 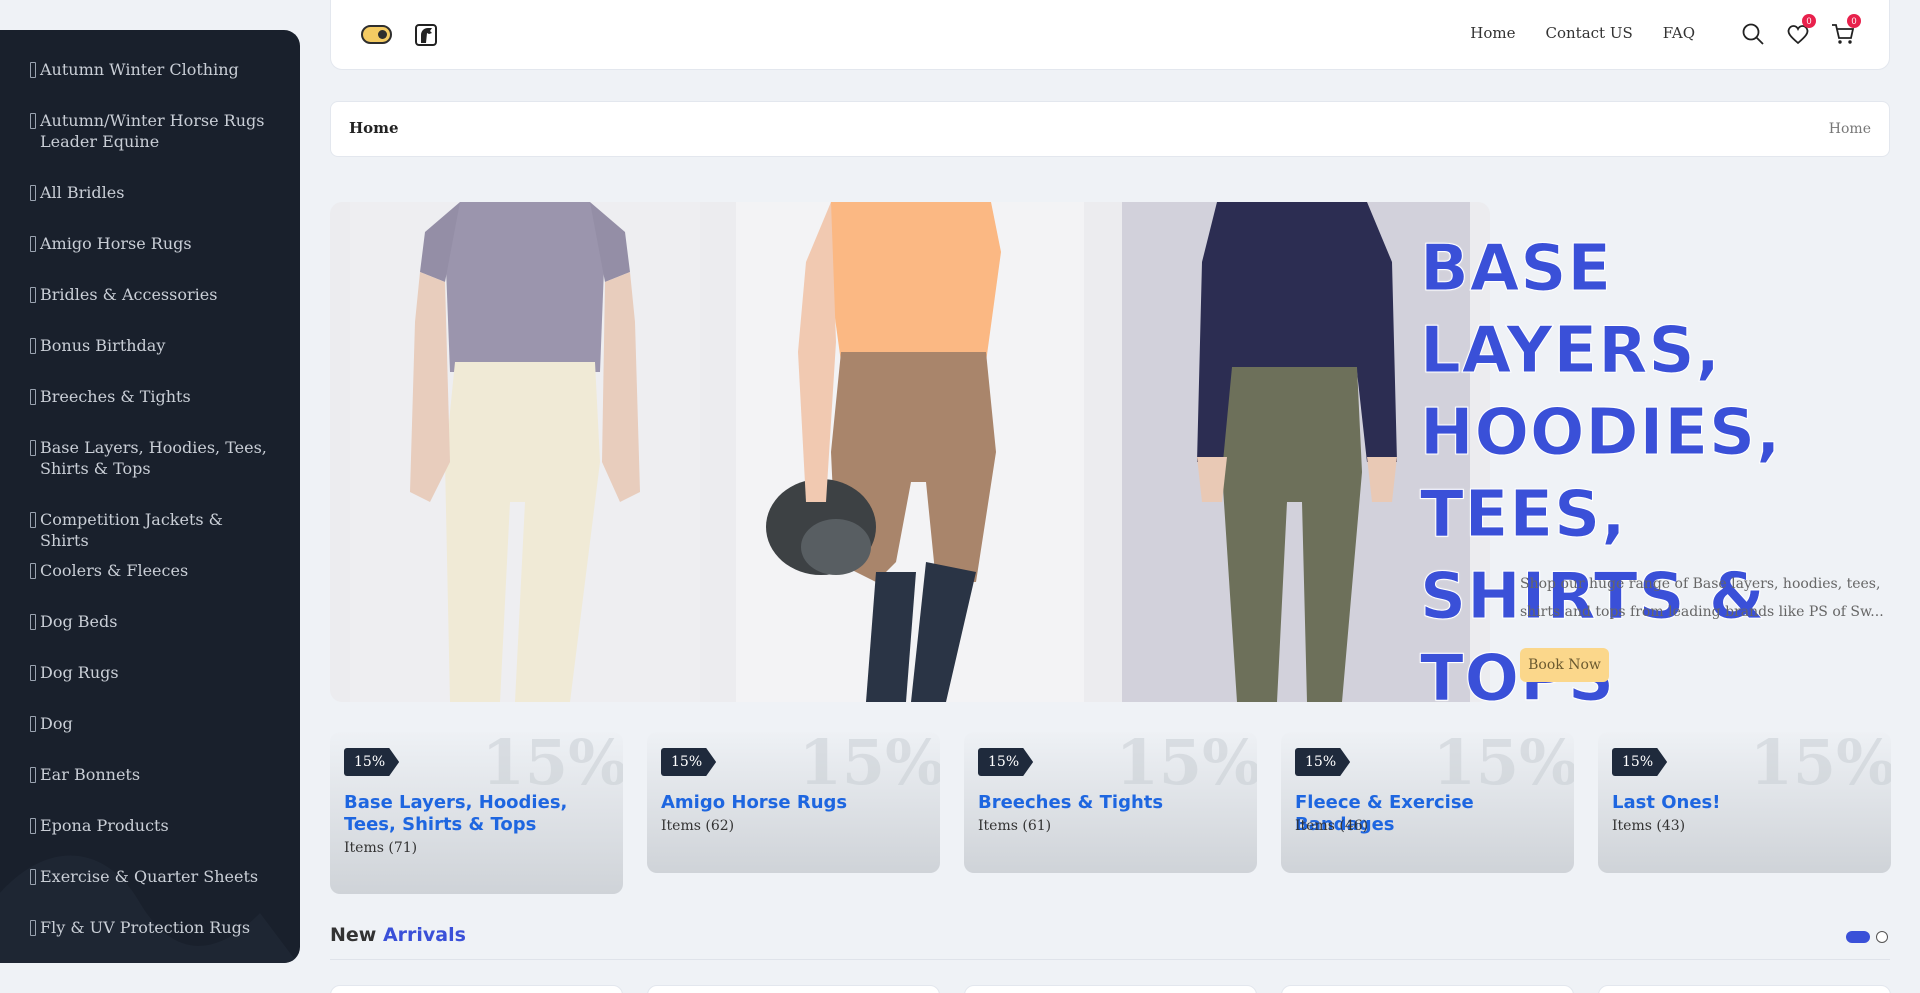 What do you see at coordinates (165, 360) in the screenshot?
I see `sidebar-item: Bonus Birthday` at bounding box center [165, 360].